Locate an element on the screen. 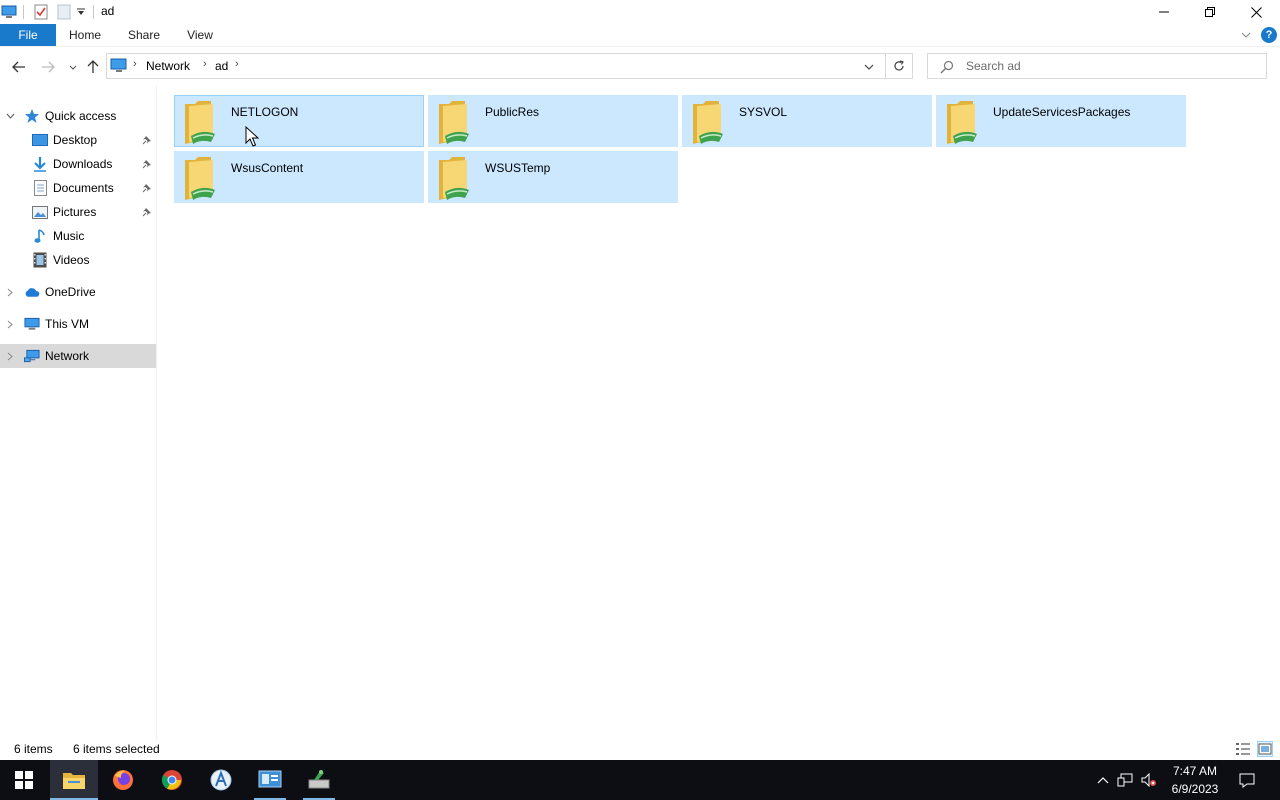  star-icon is located at coordinates (32, 116).